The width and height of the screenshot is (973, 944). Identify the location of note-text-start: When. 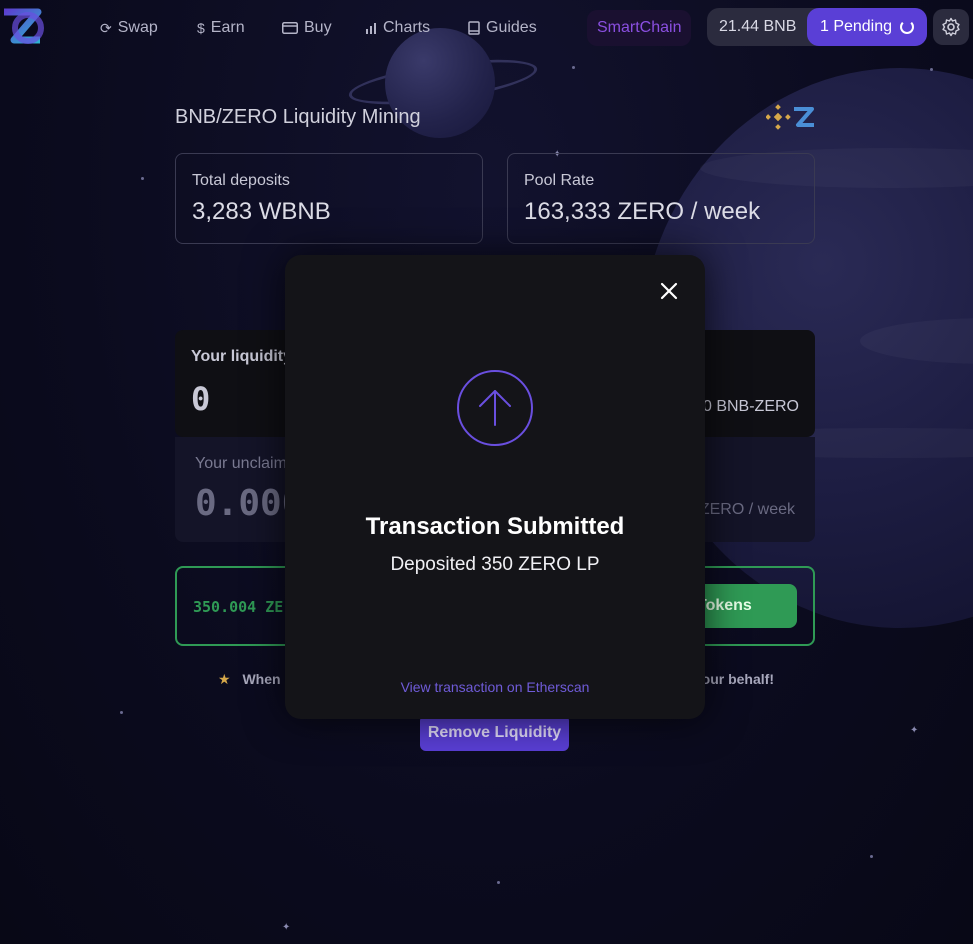
(261, 679).